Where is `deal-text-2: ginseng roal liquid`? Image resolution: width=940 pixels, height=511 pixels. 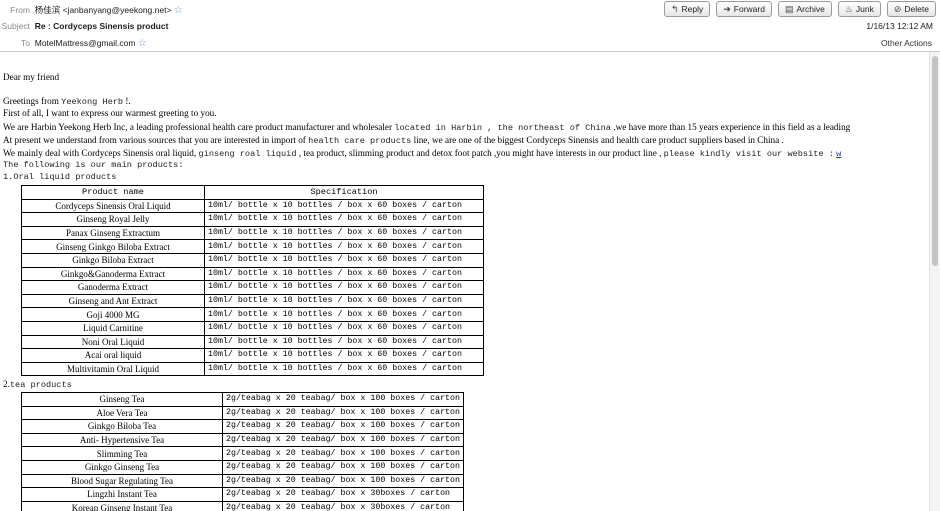 deal-text-2: ginseng roal liquid is located at coordinates (247, 154).